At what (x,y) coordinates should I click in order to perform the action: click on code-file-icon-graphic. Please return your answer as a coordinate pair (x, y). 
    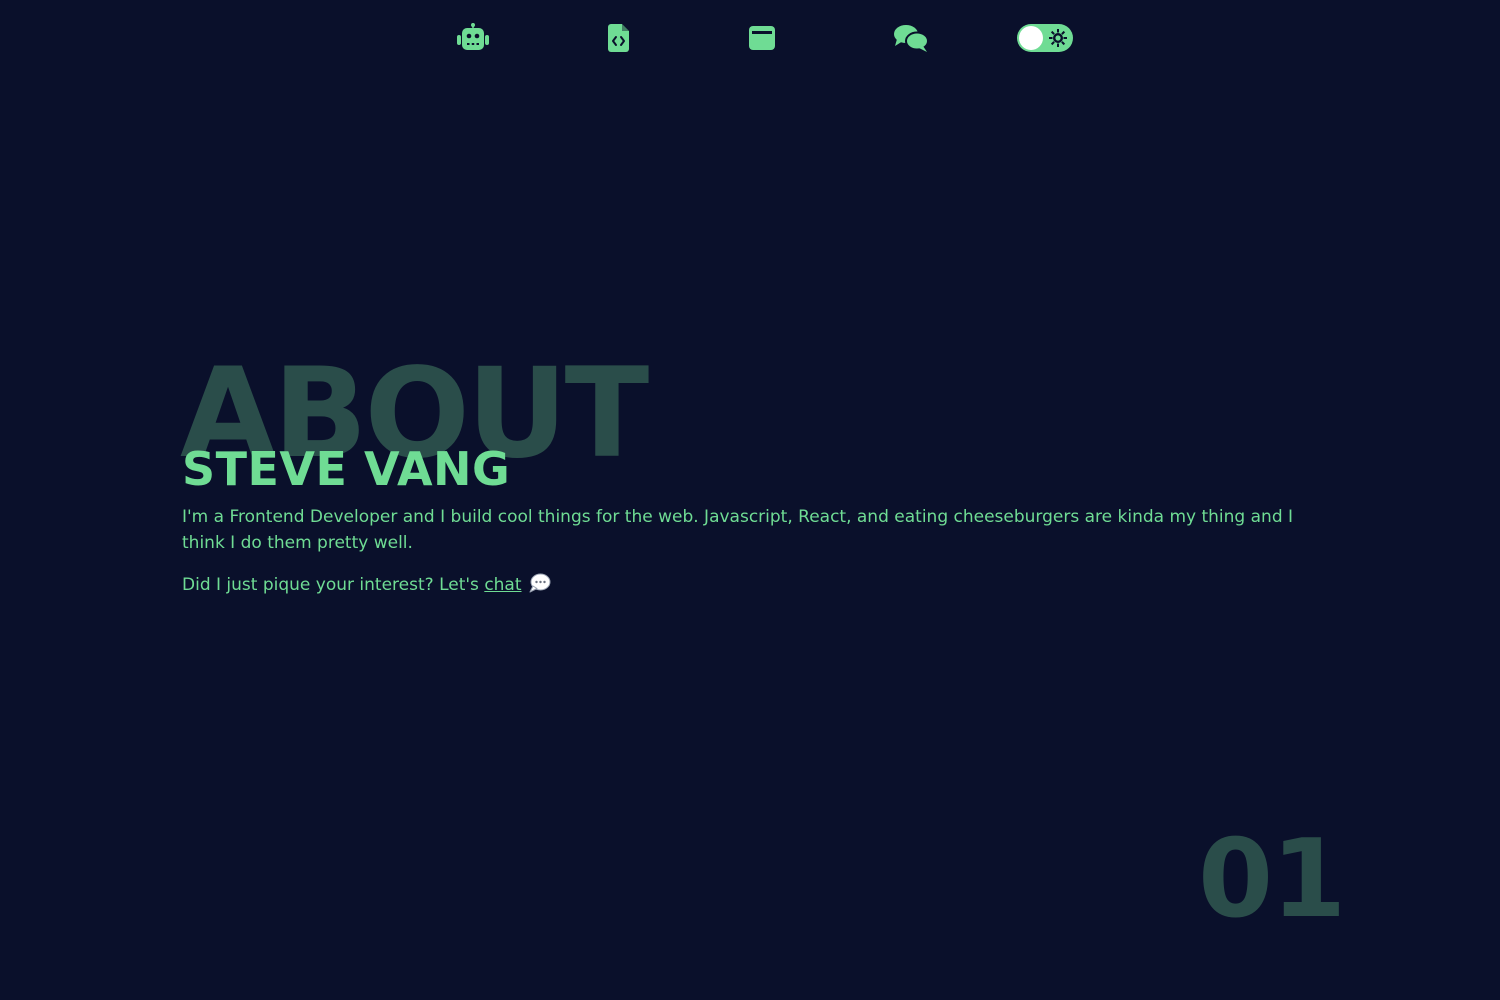
    Looking at the image, I should click on (618, 38).